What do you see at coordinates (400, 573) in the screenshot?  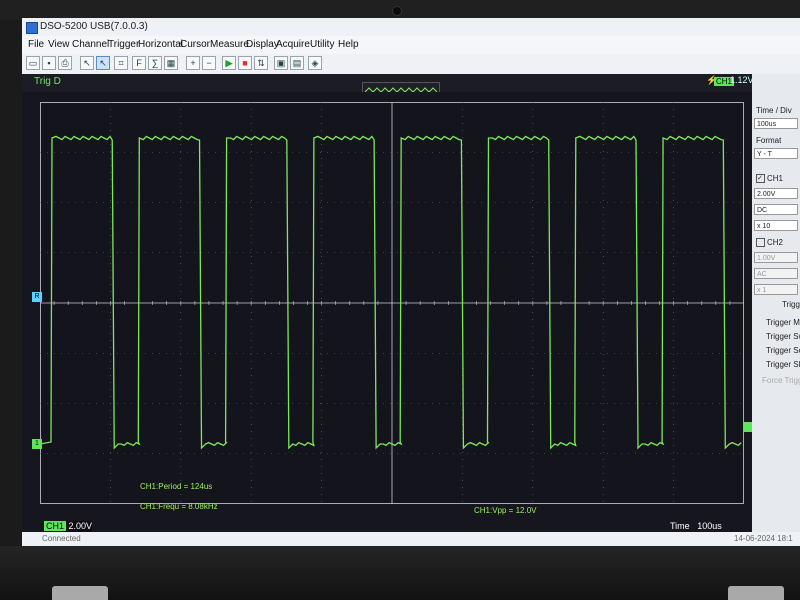 I see `laptop-bezel-bottom` at bounding box center [400, 573].